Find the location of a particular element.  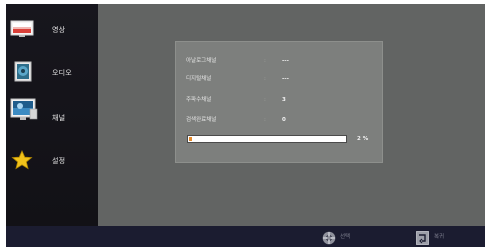

scan-row-analog: 아날로그채널 : --- is located at coordinates (276, 62).